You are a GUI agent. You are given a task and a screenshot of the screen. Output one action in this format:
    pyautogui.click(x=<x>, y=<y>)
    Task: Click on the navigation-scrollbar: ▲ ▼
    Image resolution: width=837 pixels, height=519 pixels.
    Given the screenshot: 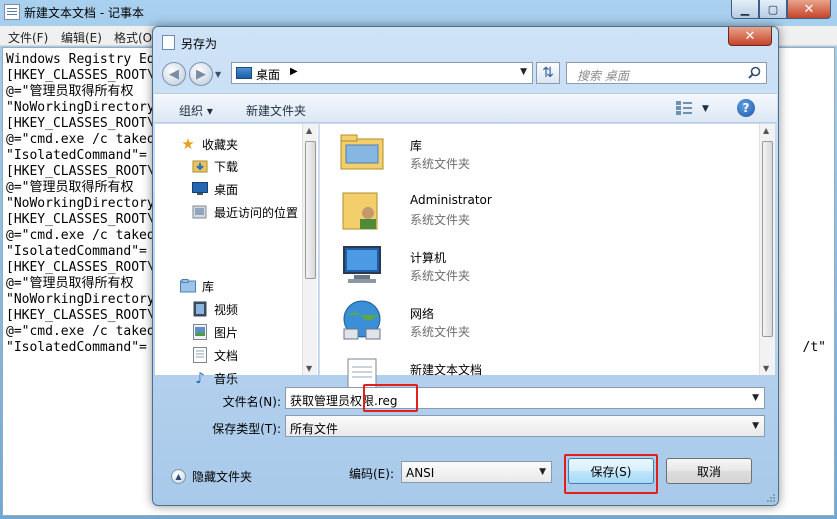 What is the action you would take?
    pyautogui.click(x=309, y=249)
    